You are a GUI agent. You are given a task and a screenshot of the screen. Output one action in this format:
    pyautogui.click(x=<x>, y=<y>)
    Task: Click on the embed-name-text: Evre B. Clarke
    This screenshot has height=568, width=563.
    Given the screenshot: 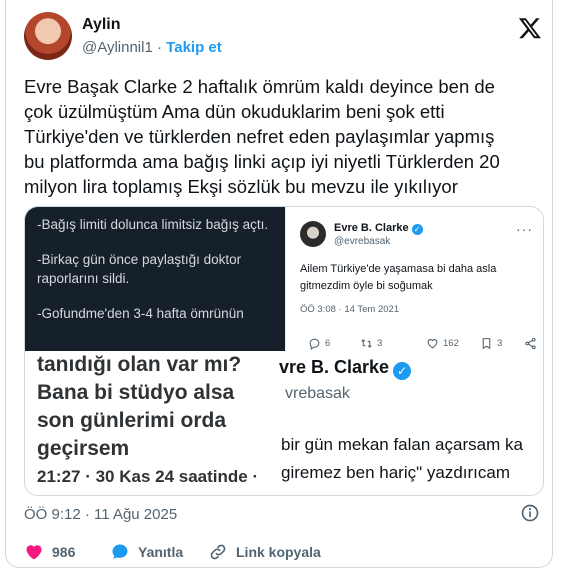 What is the action you would take?
    pyautogui.click(x=371, y=228)
    